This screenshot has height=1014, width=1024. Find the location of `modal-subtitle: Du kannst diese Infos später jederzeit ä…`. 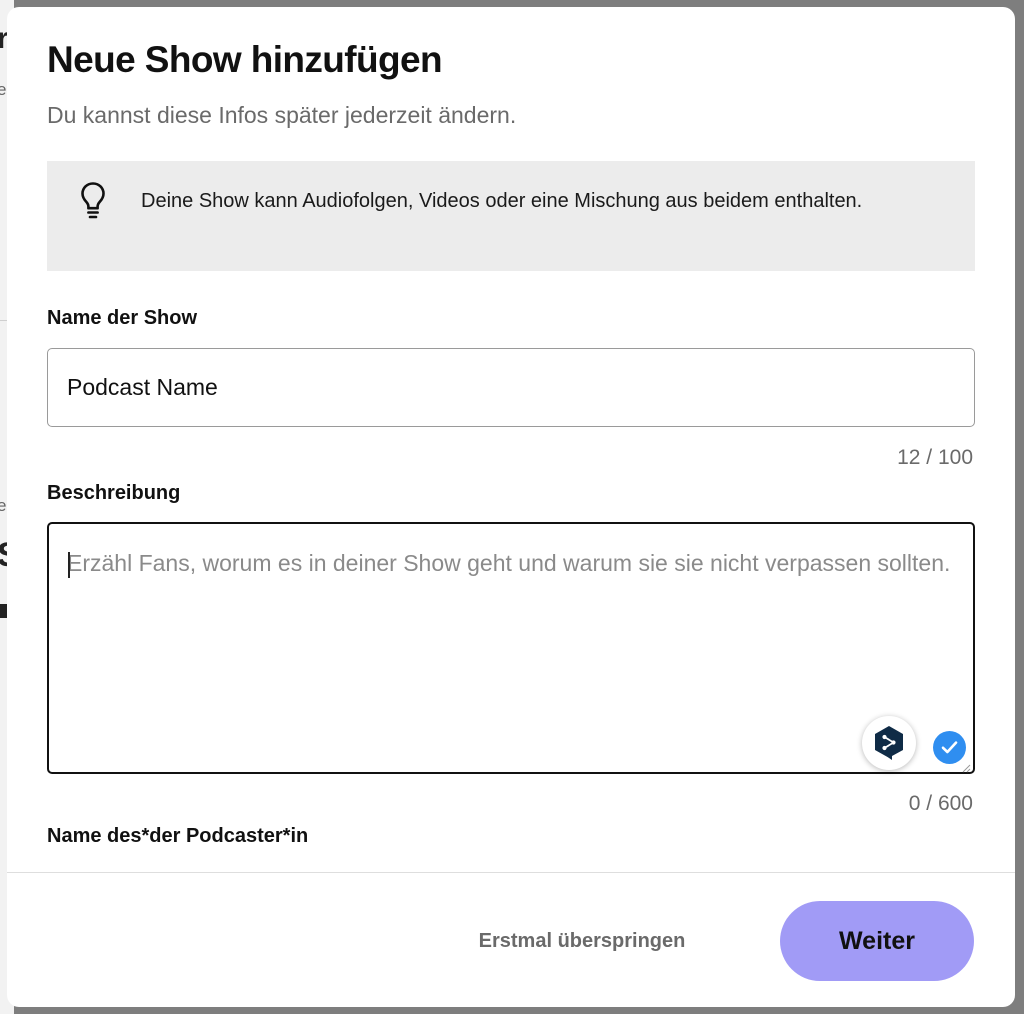

modal-subtitle: Du kannst diese Infos später jederzeit ä… is located at coordinates (282, 115).